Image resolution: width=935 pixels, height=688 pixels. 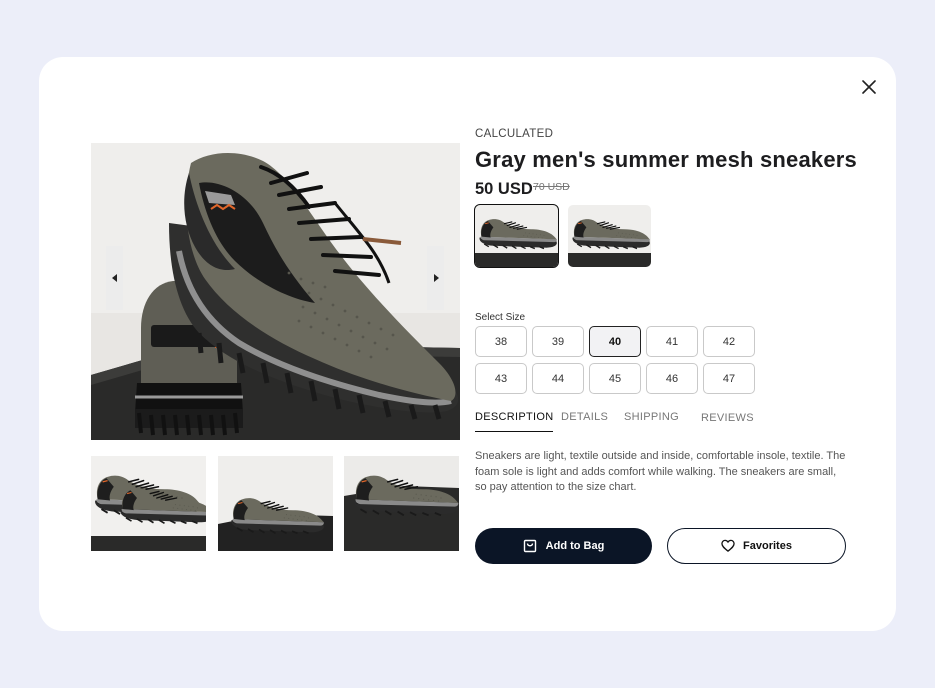 What do you see at coordinates (558, 341) in the screenshot?
I see `size-option: 39` at bounding box center [558, 341].